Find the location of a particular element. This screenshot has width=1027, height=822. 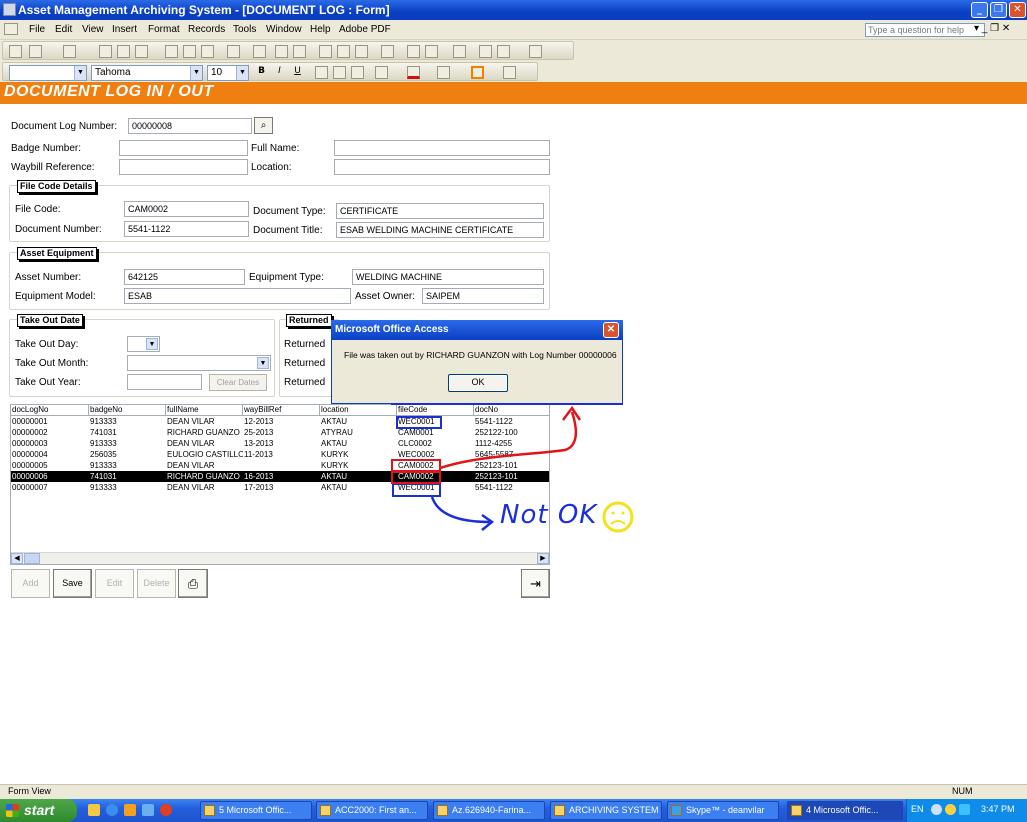

status-bar: Form View NUM is located at coordinates (513, 791).